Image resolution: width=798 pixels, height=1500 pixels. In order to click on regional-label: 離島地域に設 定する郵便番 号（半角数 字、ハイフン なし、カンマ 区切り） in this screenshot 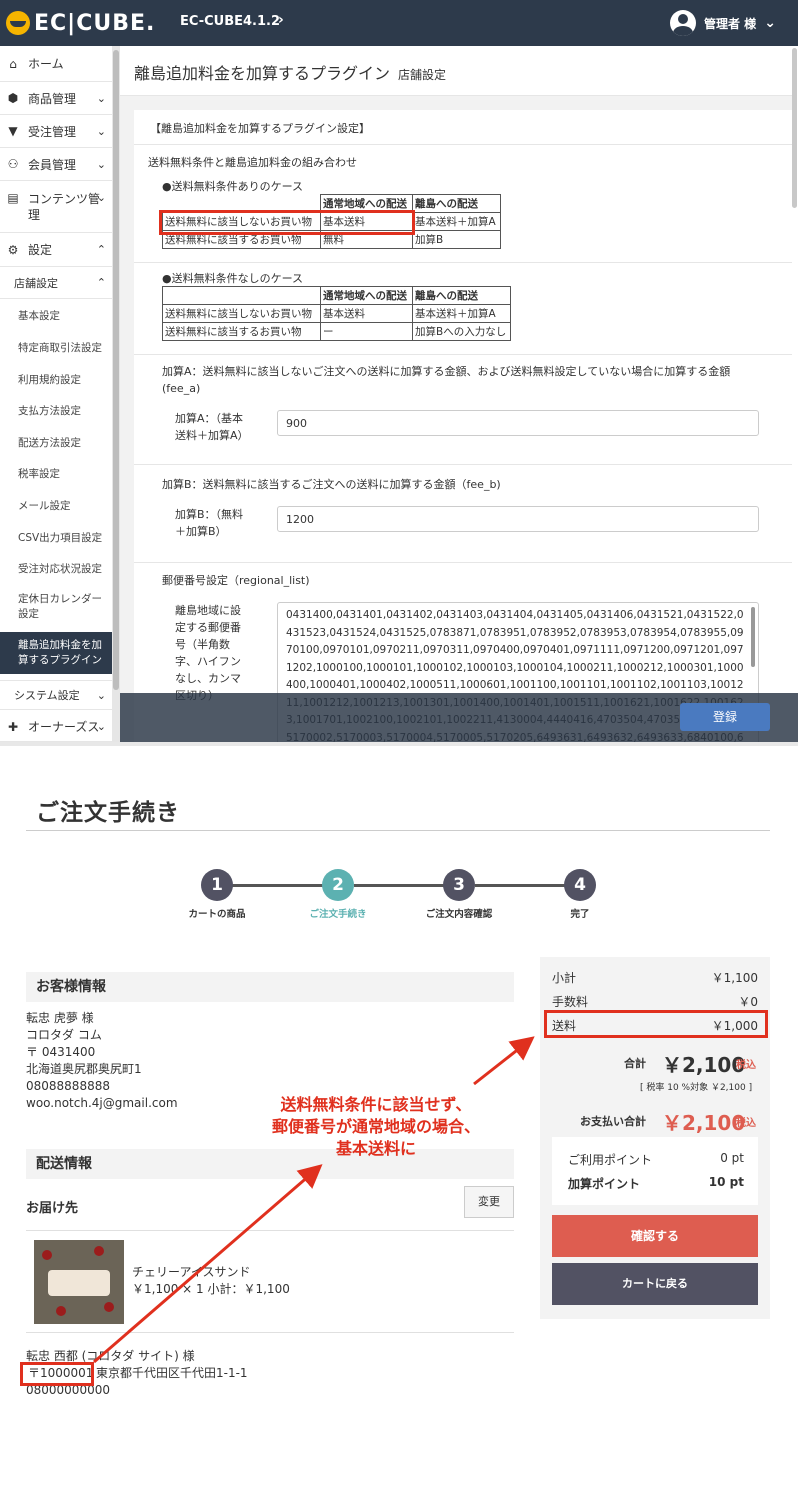, I will do `click(208, 653)`.